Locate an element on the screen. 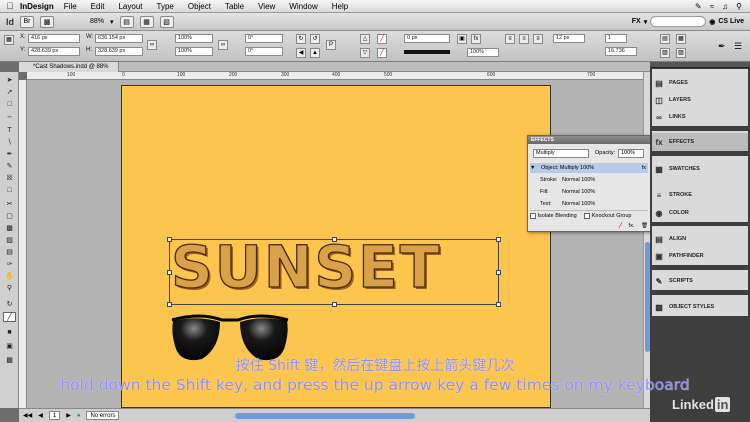 This screenshot has width=750, height=422. panel-pages: ▤ PAGES is located at coordinates (700, 83).